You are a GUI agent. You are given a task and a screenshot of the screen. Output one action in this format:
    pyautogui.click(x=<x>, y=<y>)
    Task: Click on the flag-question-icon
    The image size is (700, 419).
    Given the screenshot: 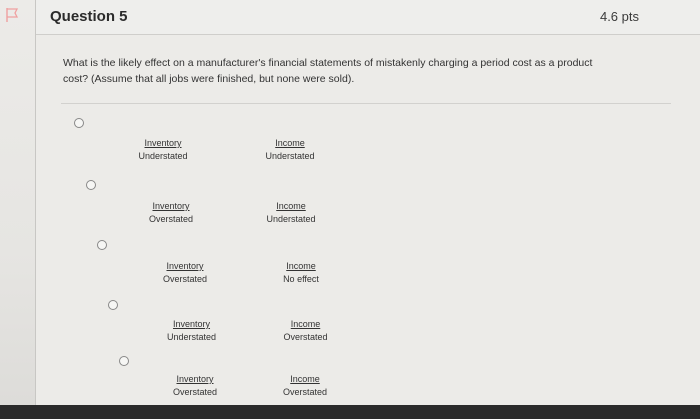 What is the action you would take?
    pyautogui.click(x=13, y=15)
    